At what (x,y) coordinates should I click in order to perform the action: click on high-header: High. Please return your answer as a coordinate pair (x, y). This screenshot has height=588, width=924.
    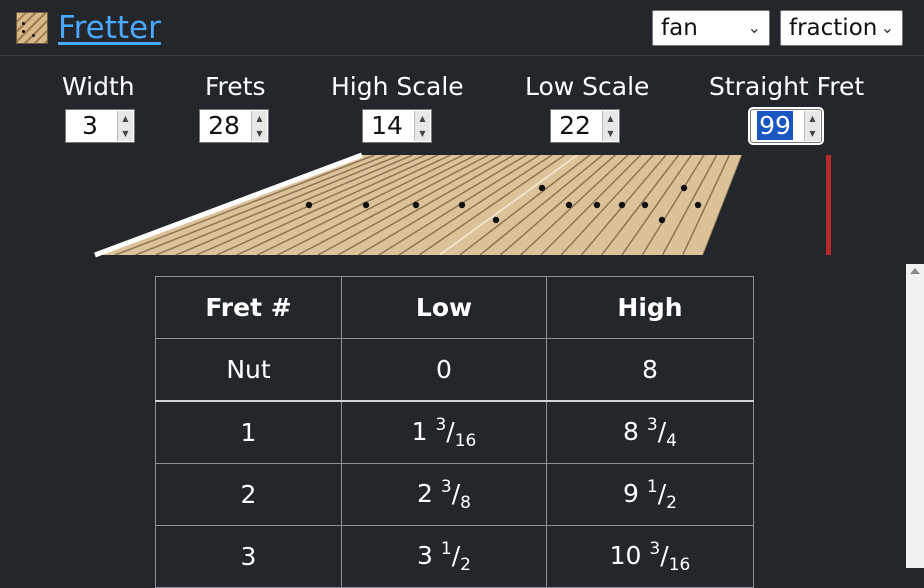
    Looking at the image, I should click on (650, 307).